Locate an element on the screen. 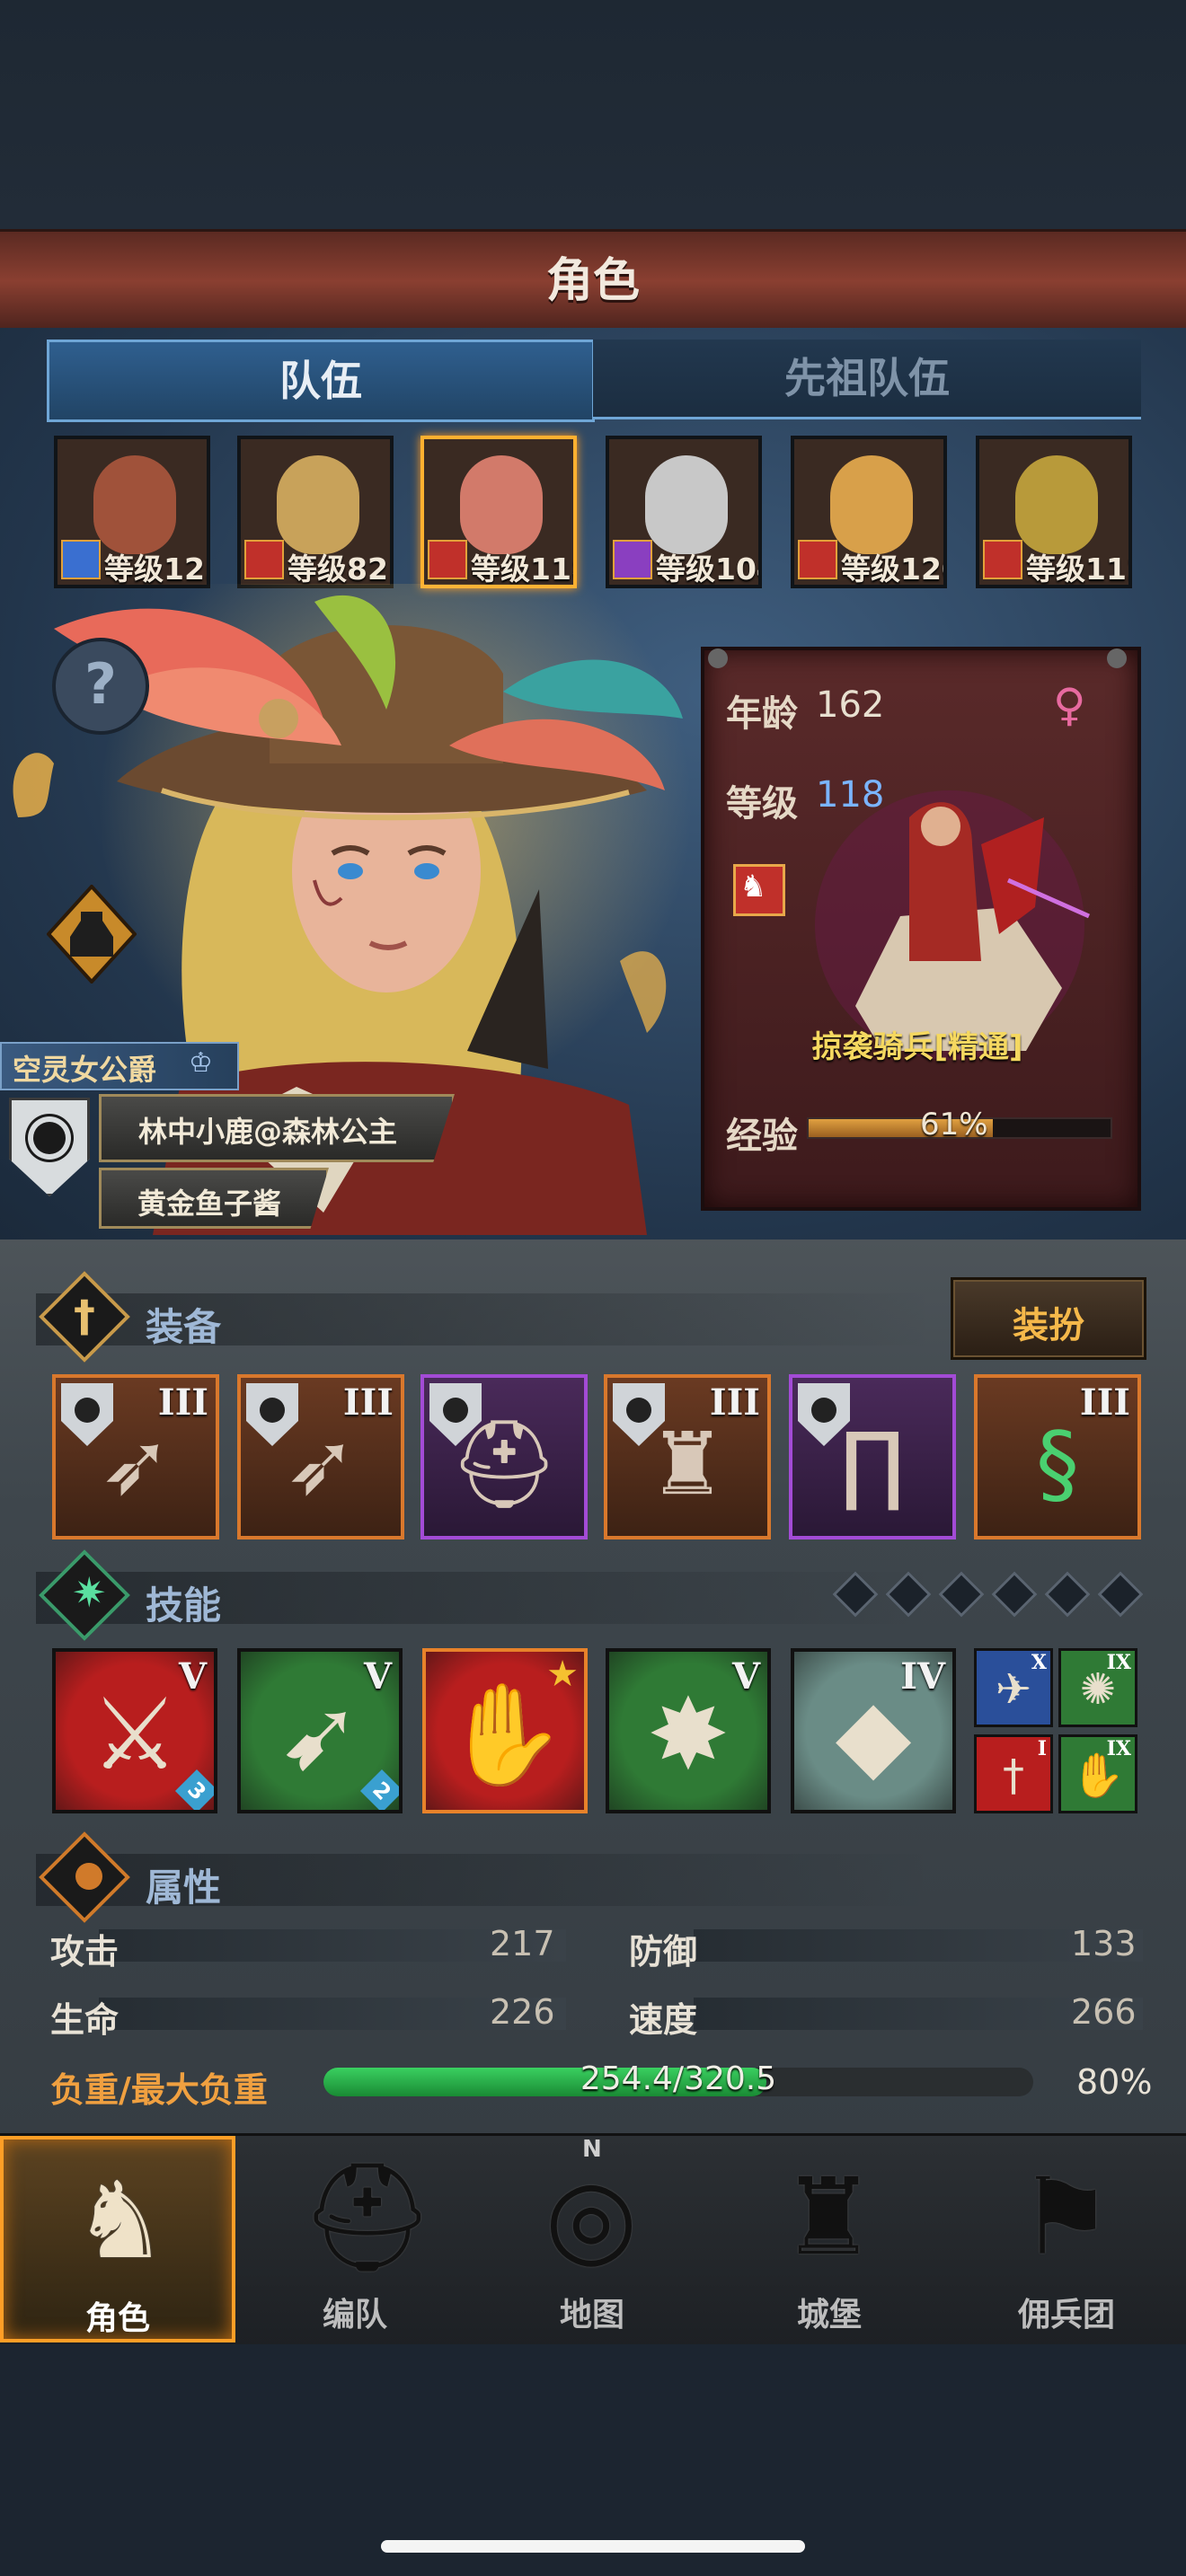 This screenshot has height=2576, width=1186. roster-portrait: 等级125 is located at coordinates (132, 512).